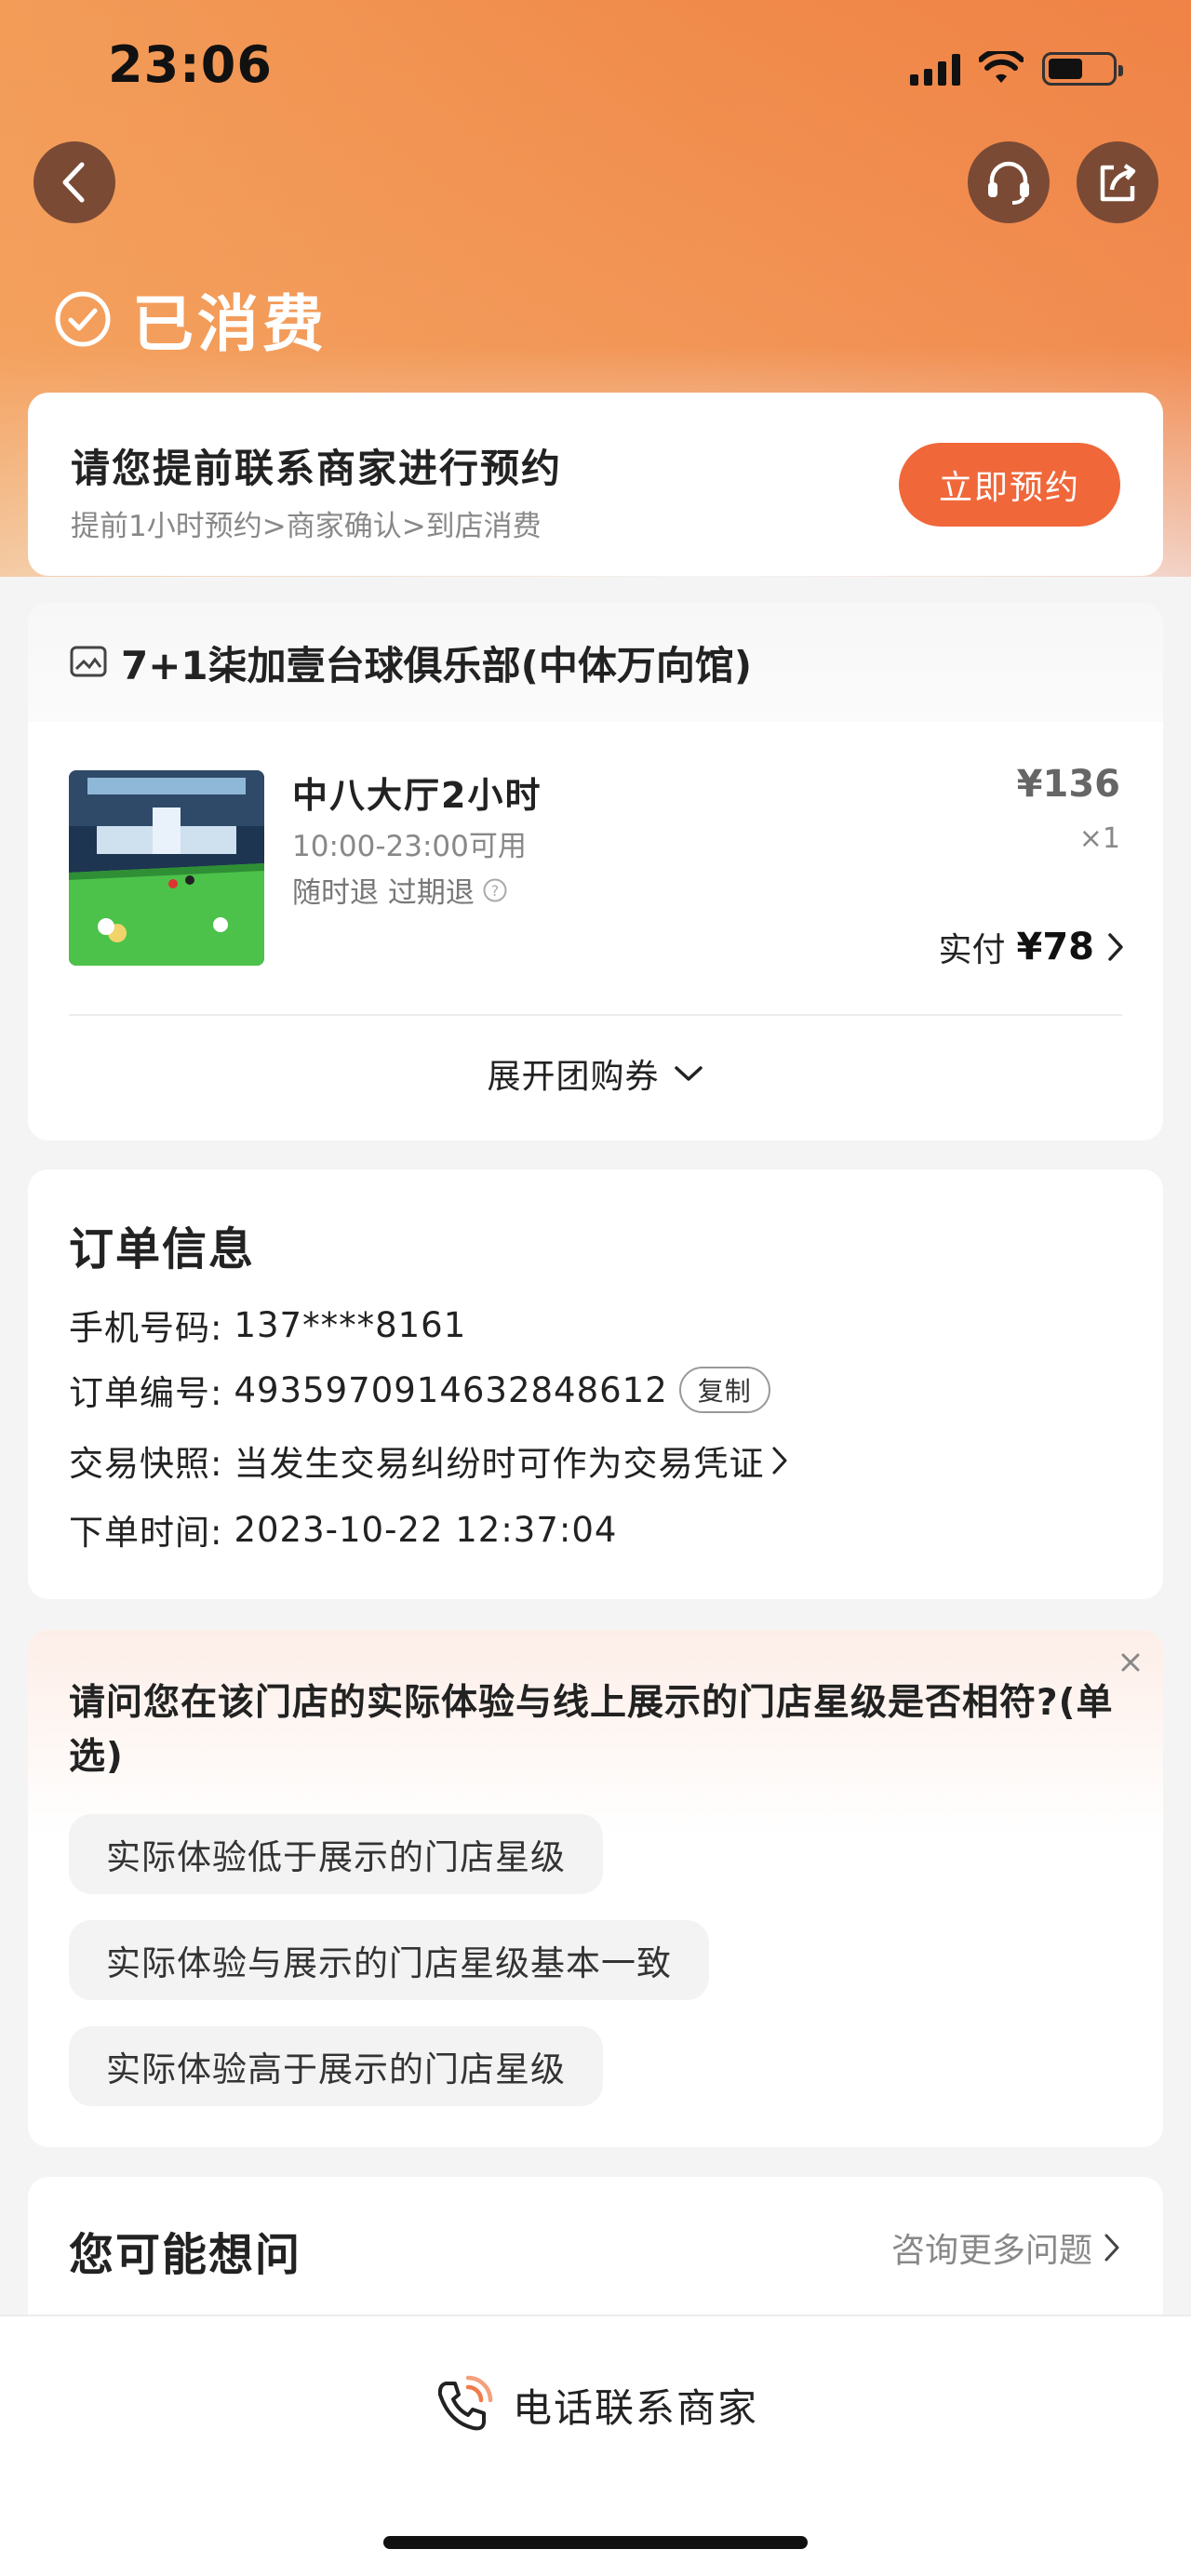  I want to click on product-quantity: ×1, so click(1099, 838).